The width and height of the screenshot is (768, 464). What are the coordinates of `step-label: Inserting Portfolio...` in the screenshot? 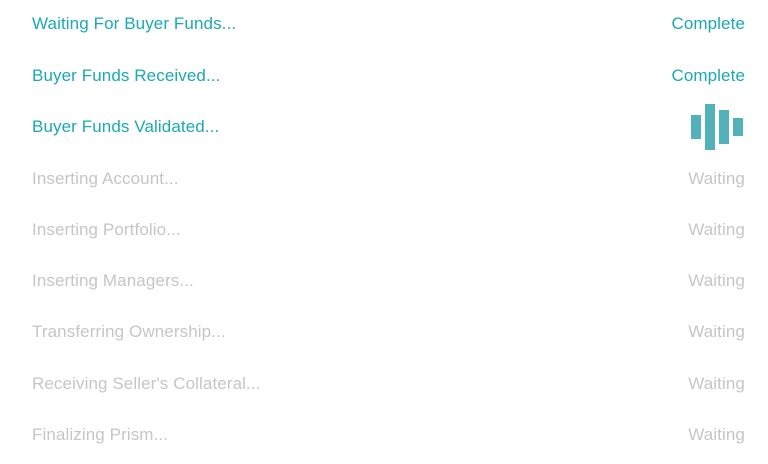 It's located at (106, 229).